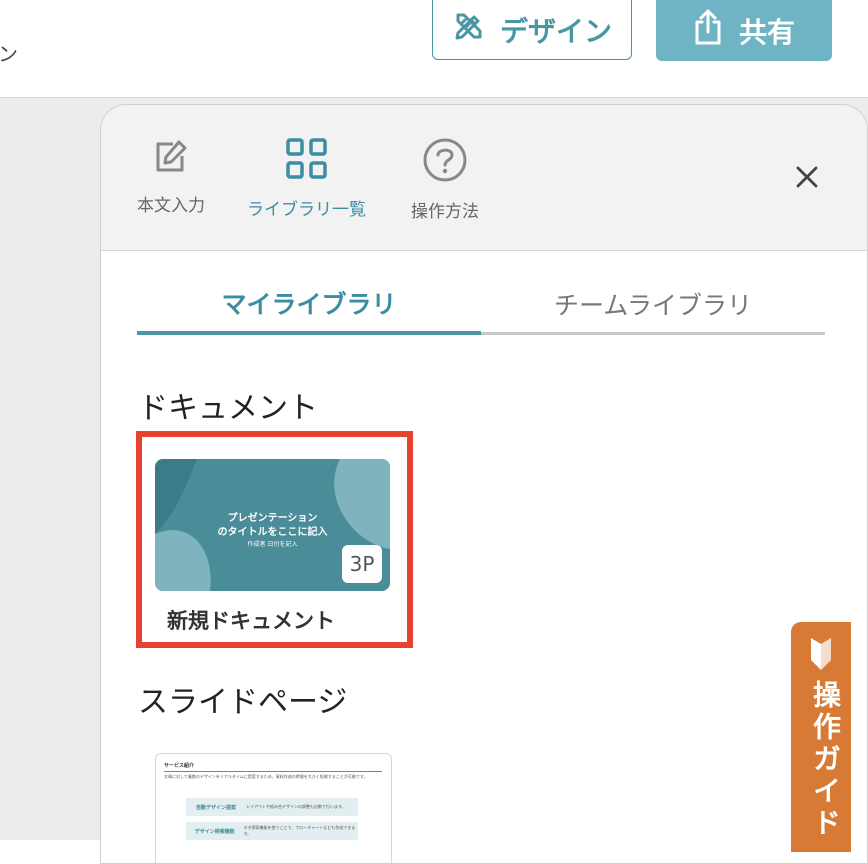  What do you see at coordinates (653, 305) in the screenshot?
I see `tab-team-library: チームライブラリ` at bounding box center [653, 305].